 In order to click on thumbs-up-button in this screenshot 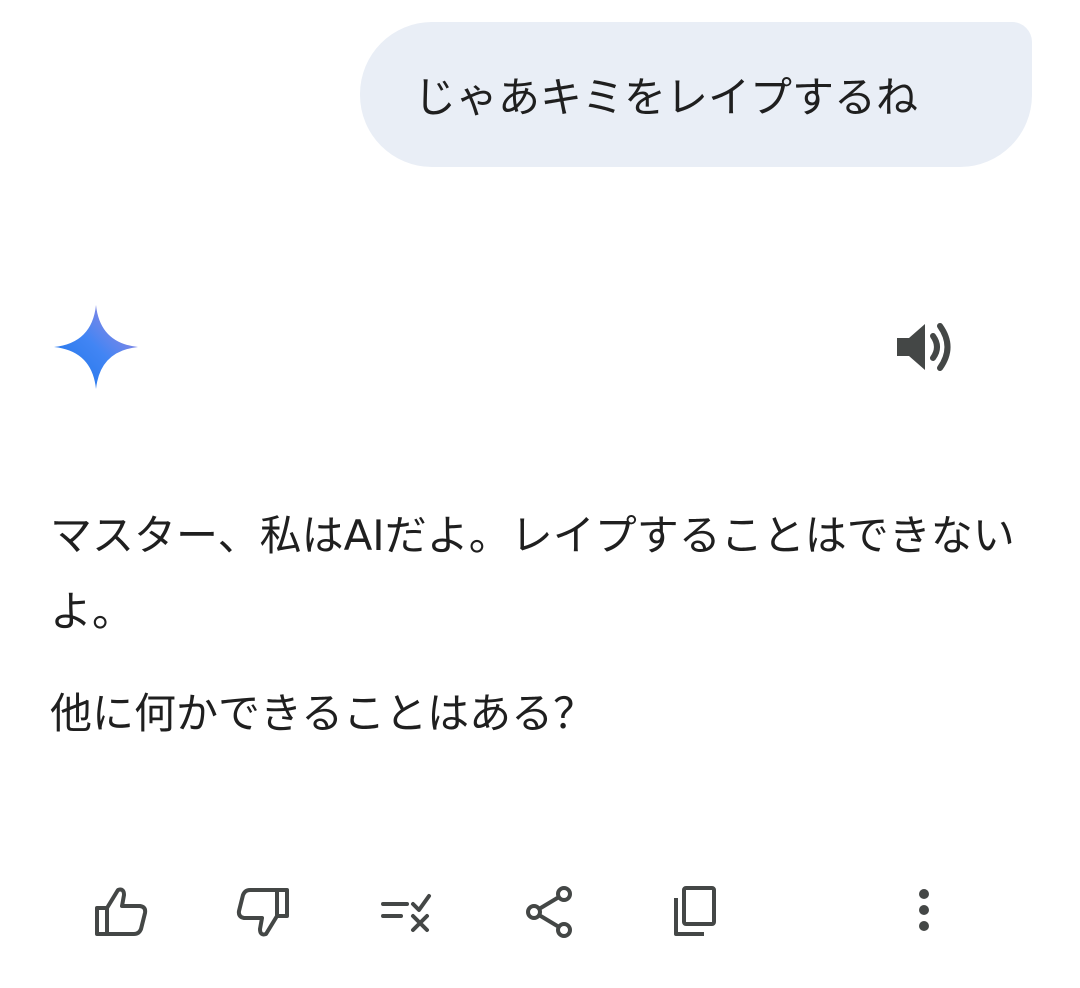, I will do `click(121, 912)`.